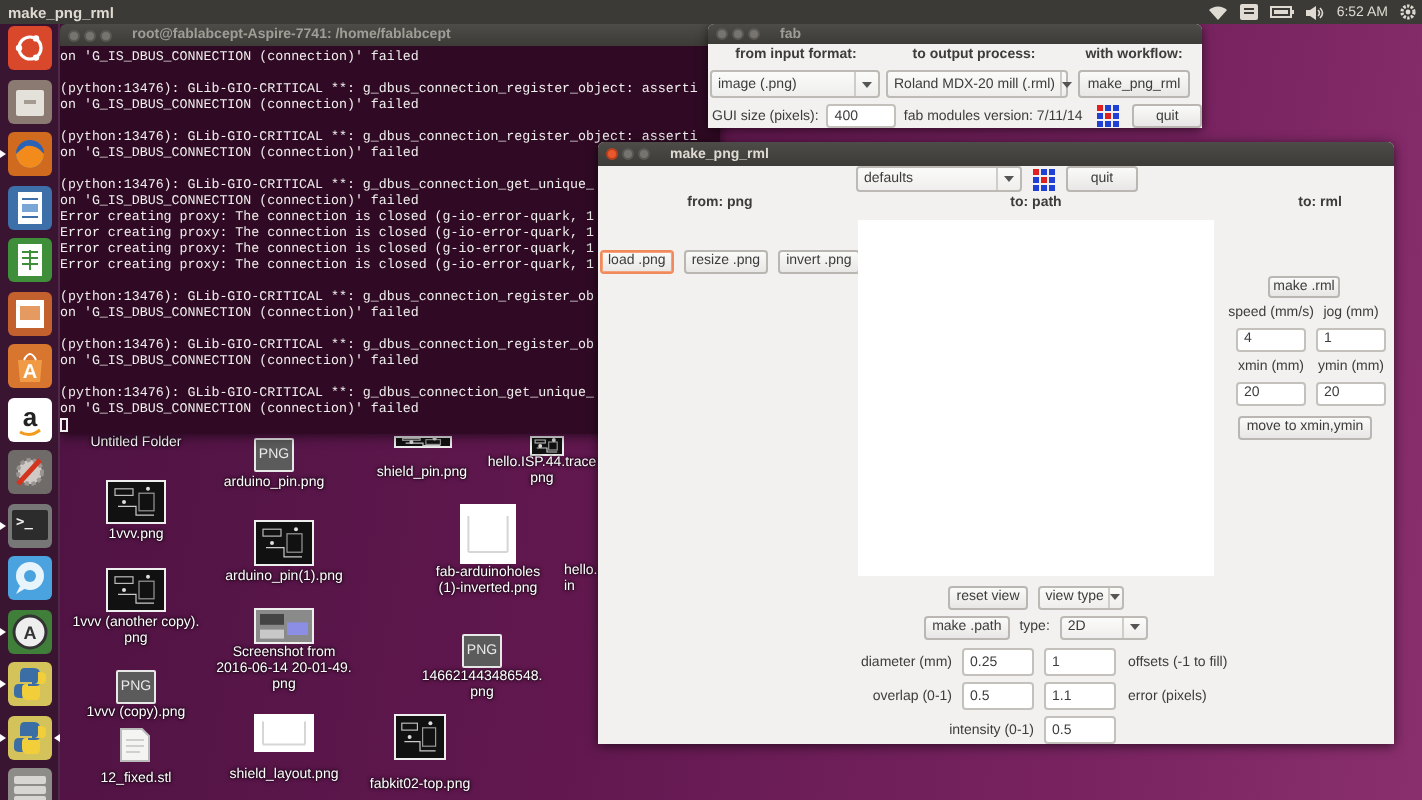 The image size is (1422, 800). I want to click on document-icon, so click(29, 207).